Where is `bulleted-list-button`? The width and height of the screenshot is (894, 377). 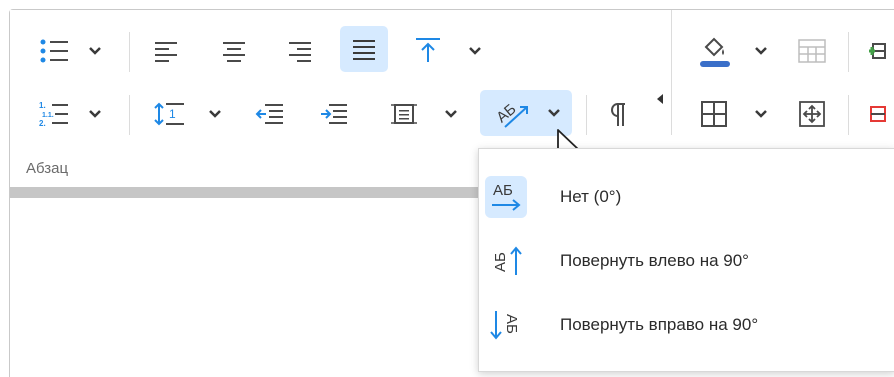
bulleted-list-button is located at coordinates (54, 51).